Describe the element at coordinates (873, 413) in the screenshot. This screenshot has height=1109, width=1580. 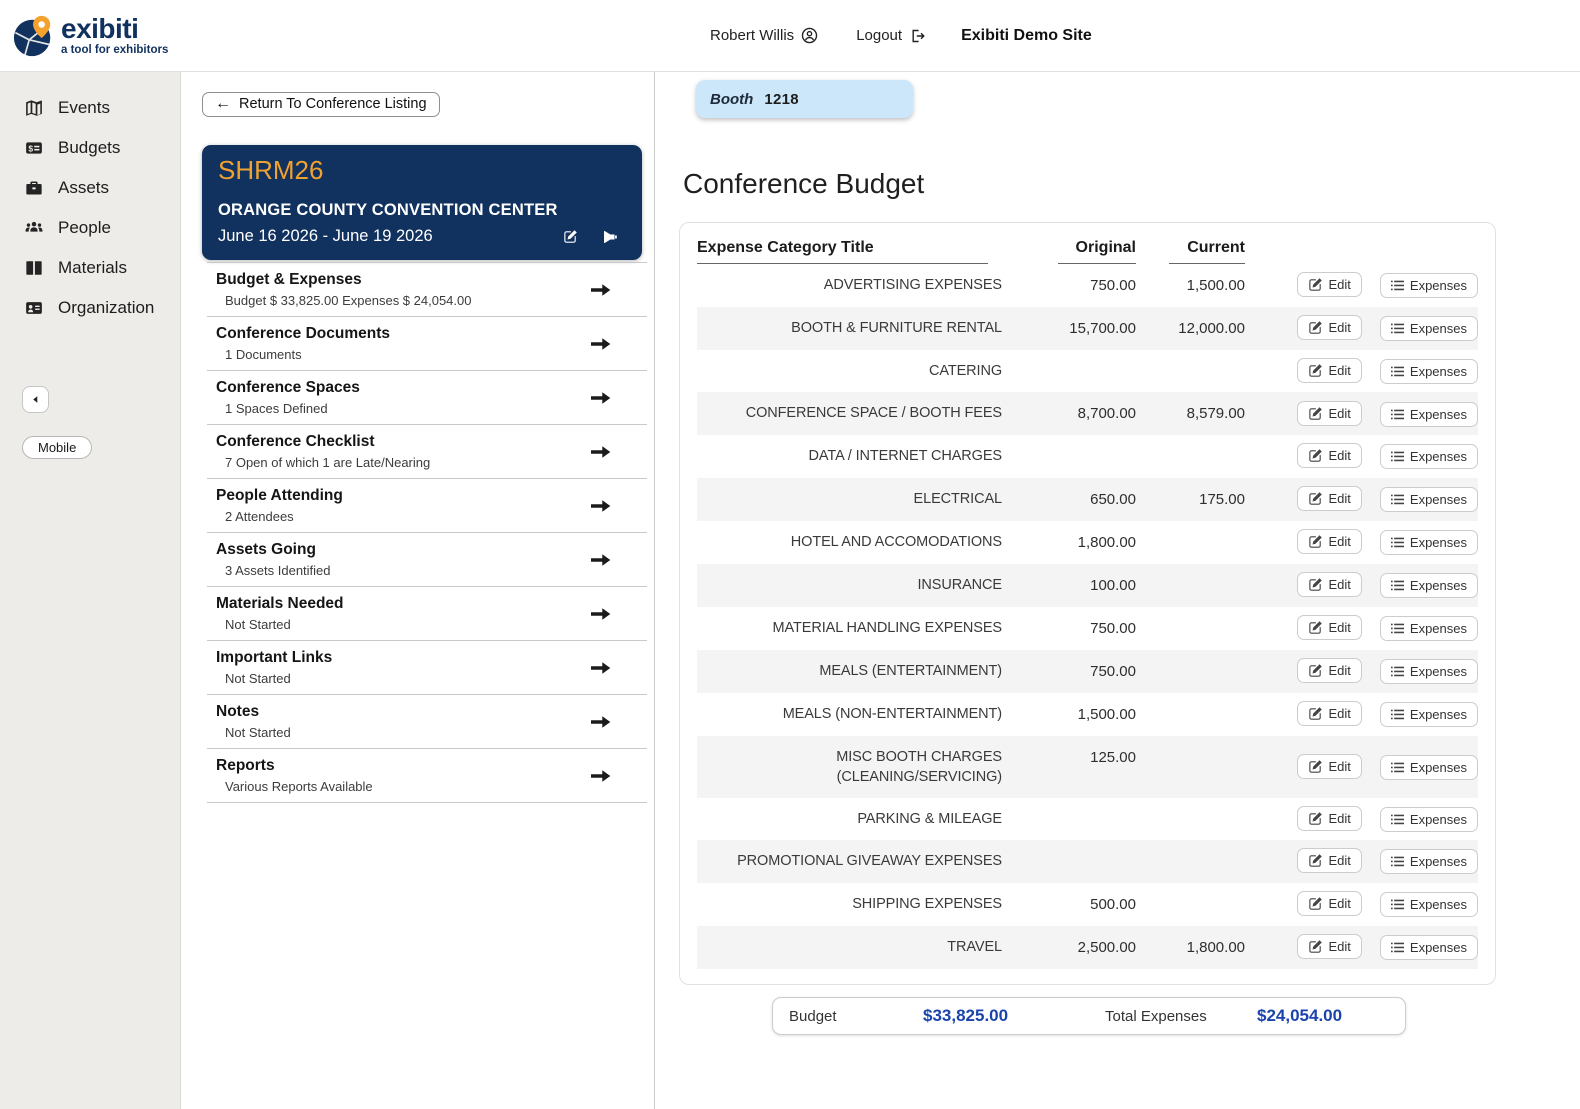
I see `expense-category: CONFERENCE SPACE / BOOTH FEES` at that location.